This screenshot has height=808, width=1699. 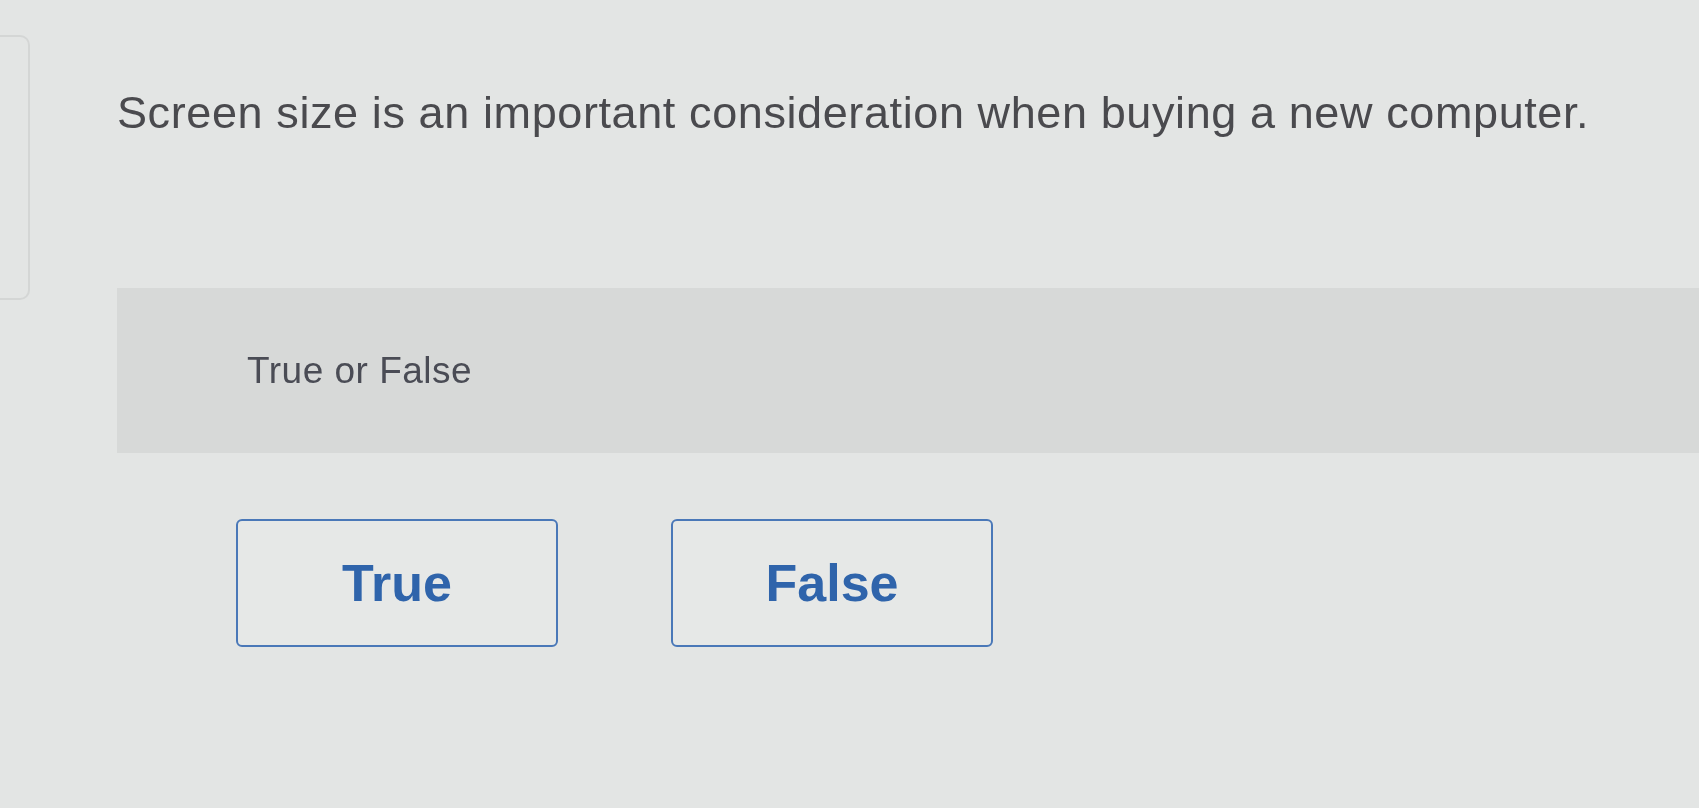 What do you see at coordinates (854, 113) in the screenshot?
I see `question-text: Screen size is an important consideration when buying a new computer.` at bounding box center [854, 113].